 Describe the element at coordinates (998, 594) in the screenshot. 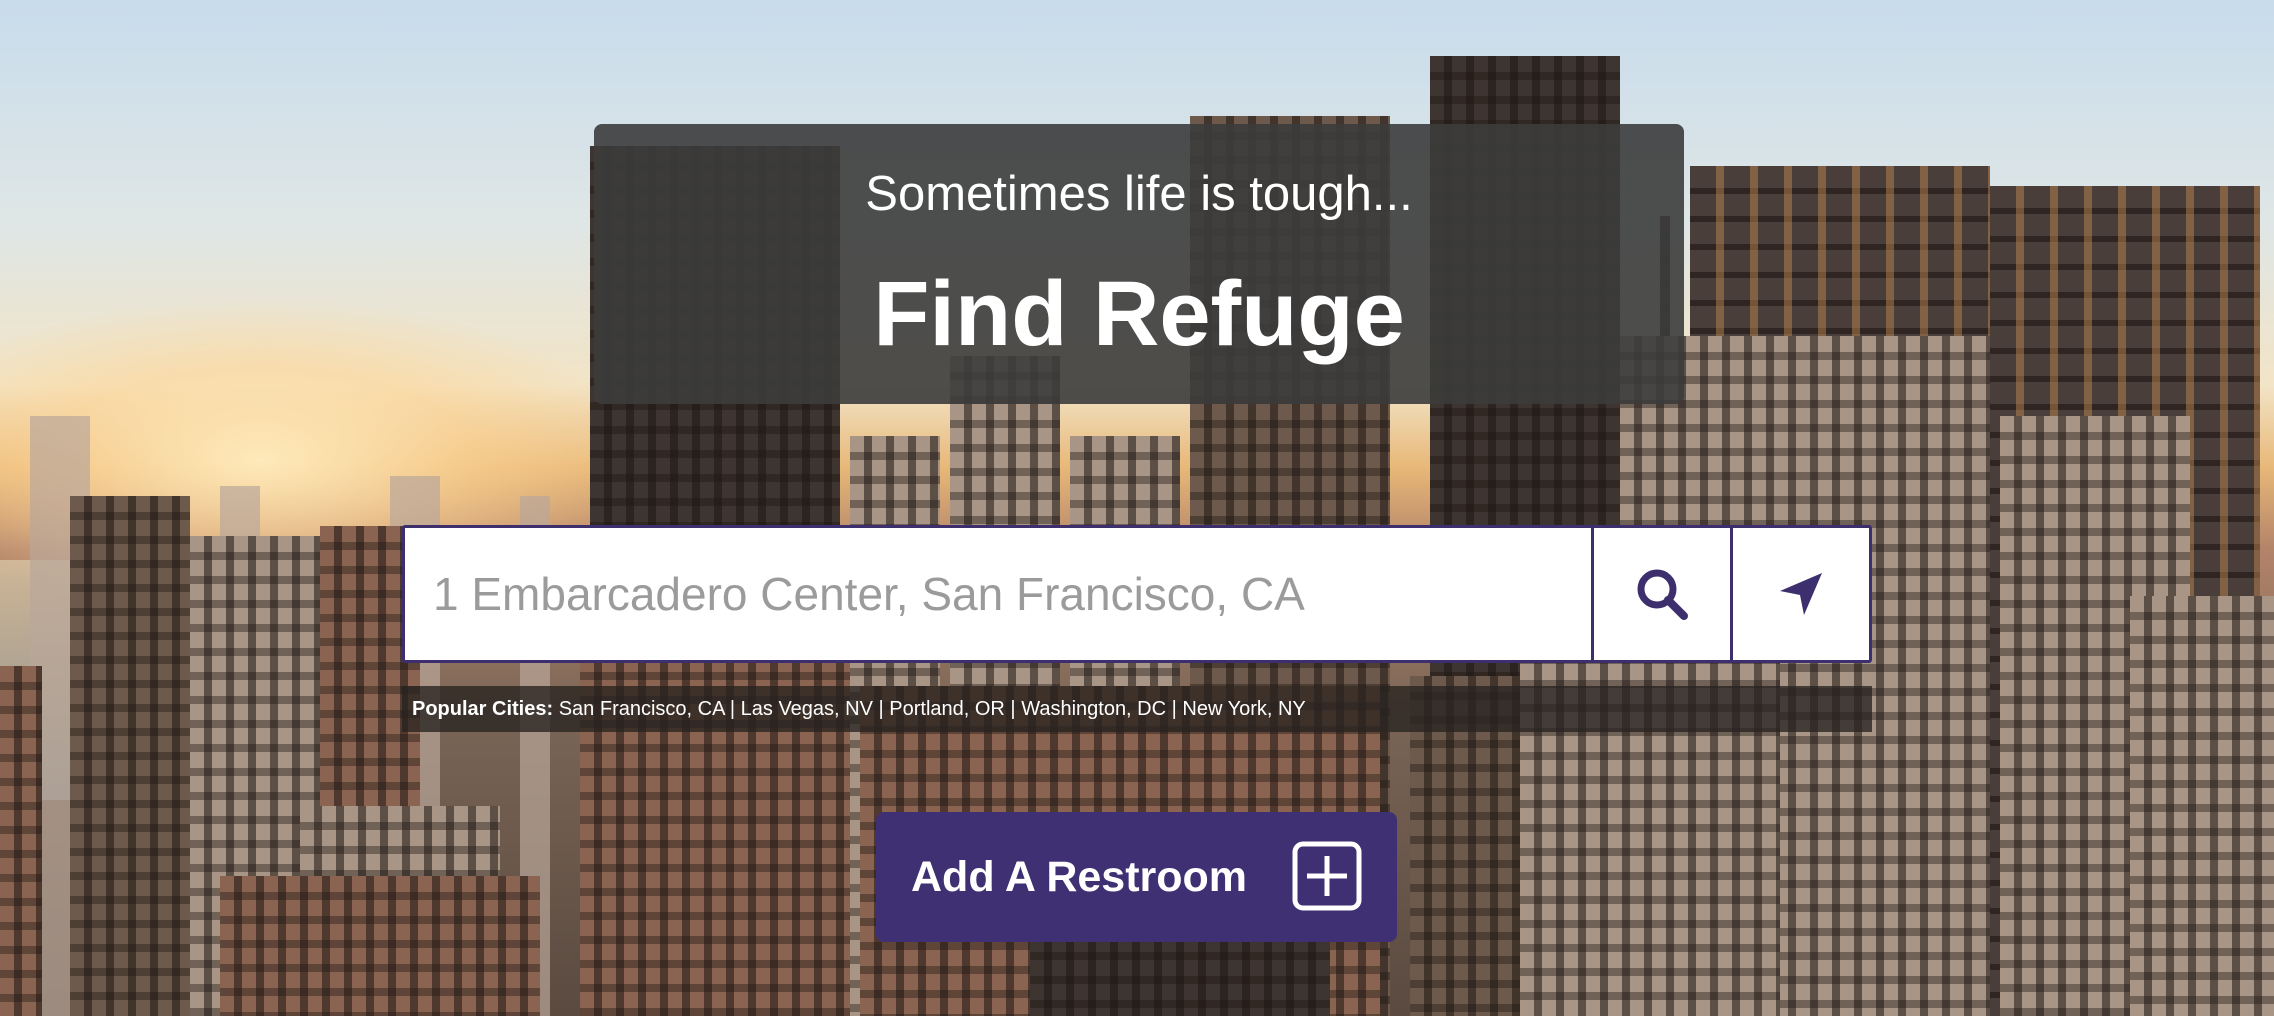

I see `address-search-input` at that location.